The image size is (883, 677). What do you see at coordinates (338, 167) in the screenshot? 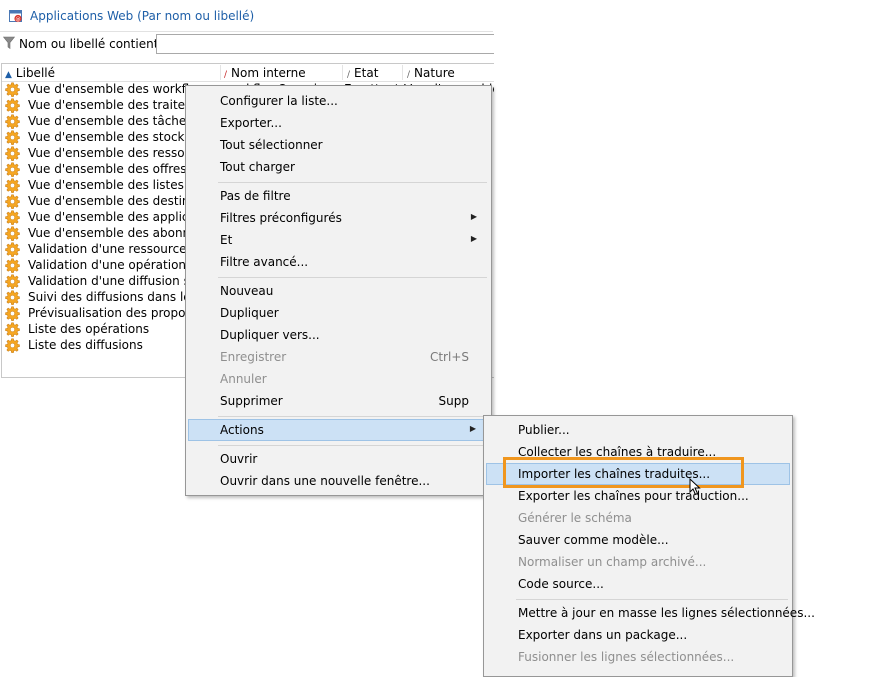
I see `menu-item-load-all: Tout charger` at bounding box center [338, 167].